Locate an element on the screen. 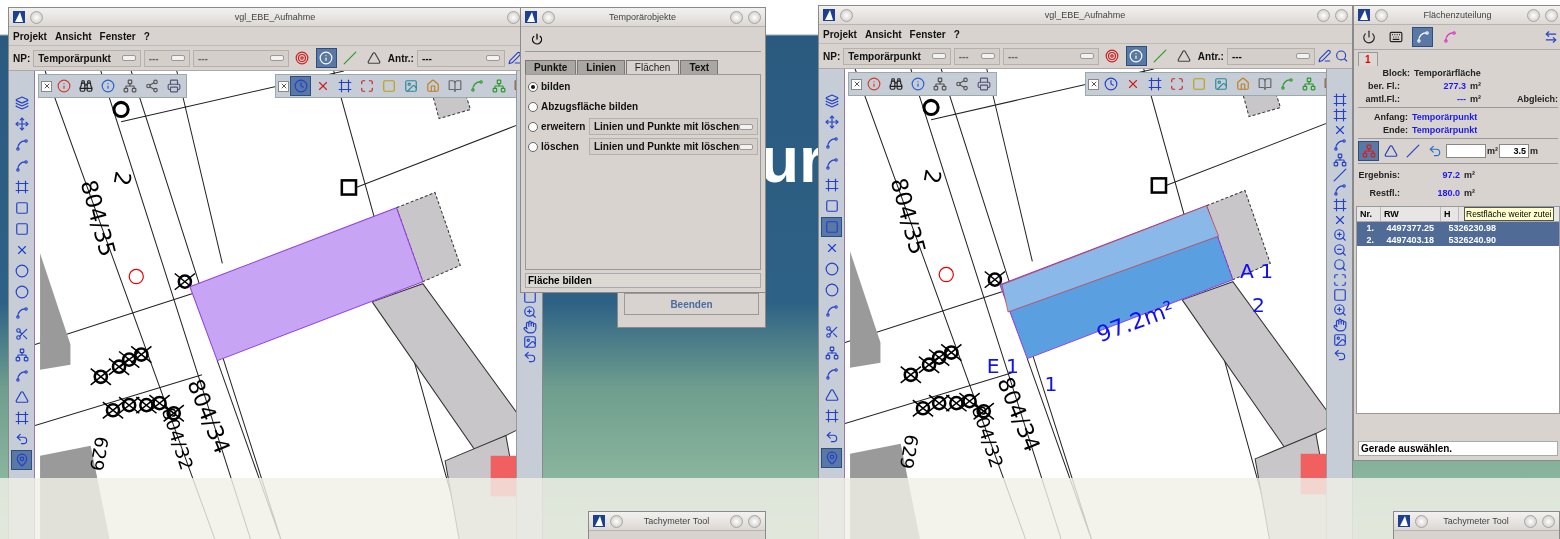 Image resolution: width=1560 pixels, height=539 pixels. printer-icon is located at coordinates (983, 84).